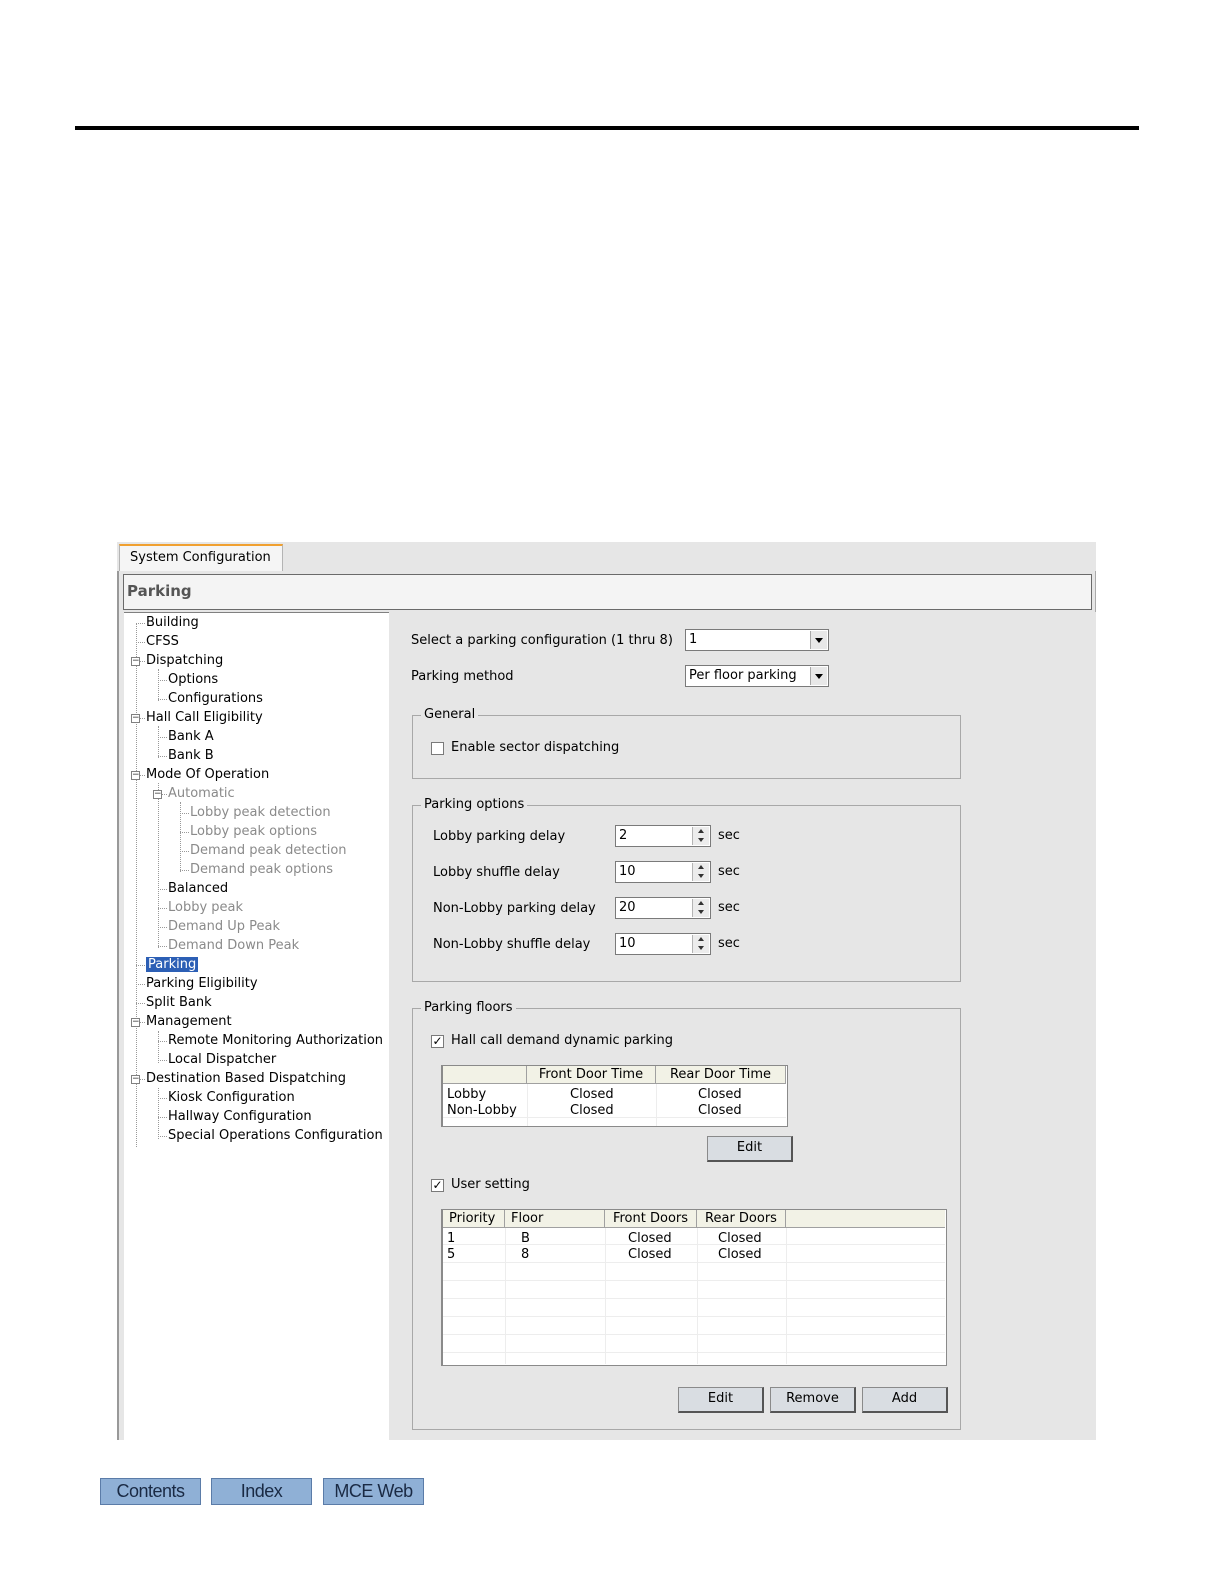 This screenshot has width=1224, height=1584. Describe the element at coordinates (437, 748) in the screenshot. I see `enable-sector-checkbox` at that location.